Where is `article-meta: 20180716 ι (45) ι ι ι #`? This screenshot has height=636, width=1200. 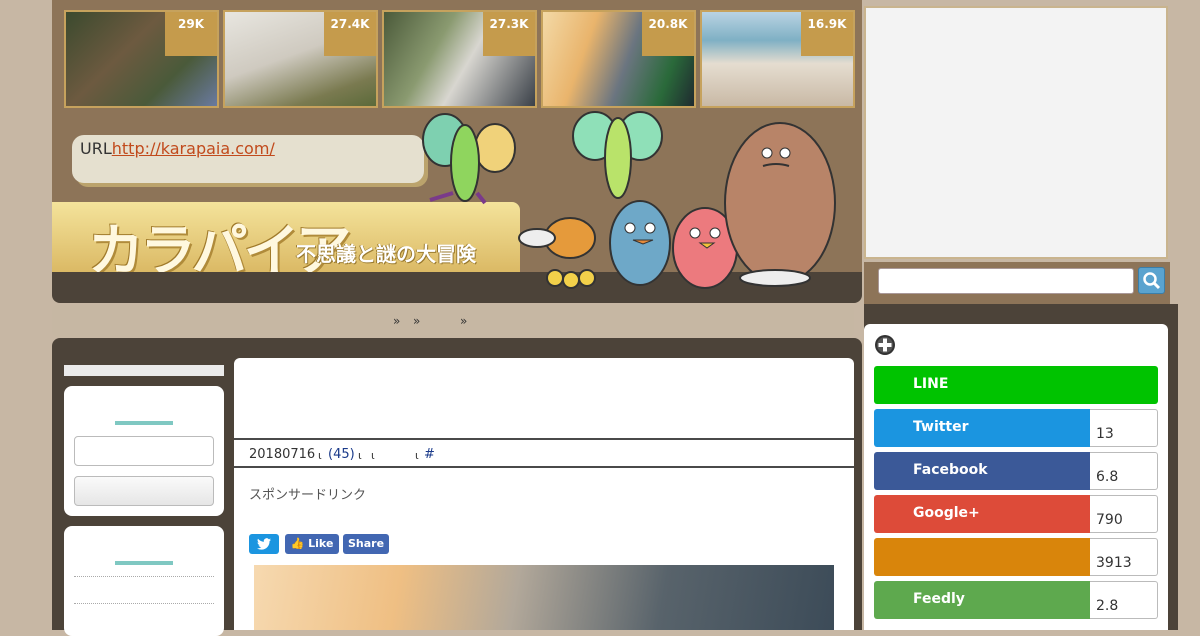 article-meta: 20180716 ι (45) ι ι ι # is located at coordinates (544, 453).